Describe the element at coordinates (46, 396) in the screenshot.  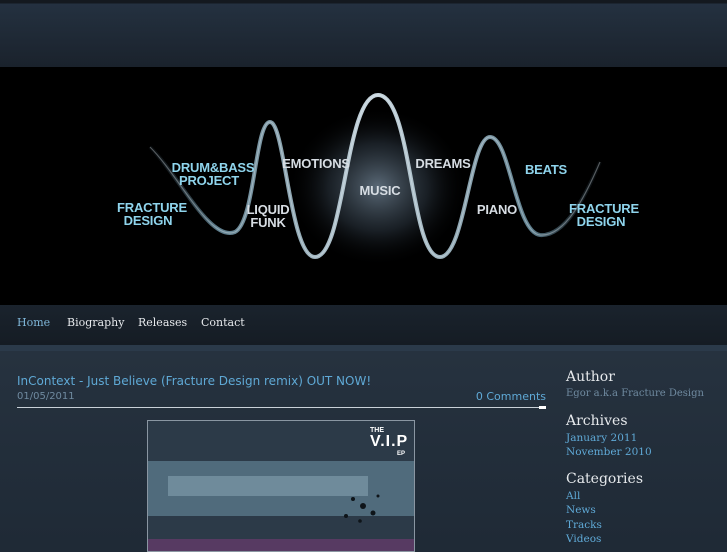
I see `post-date: 01/05/2011` at that location.